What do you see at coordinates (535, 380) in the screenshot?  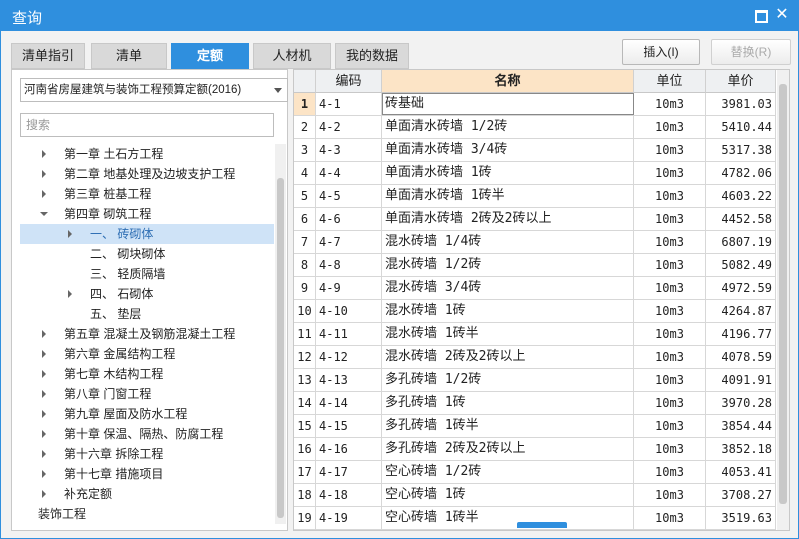 I see `table-row: 13 4-13 多孔砖墙 1/2砖 10m3 4091.91` at bounding box center [535, 380].